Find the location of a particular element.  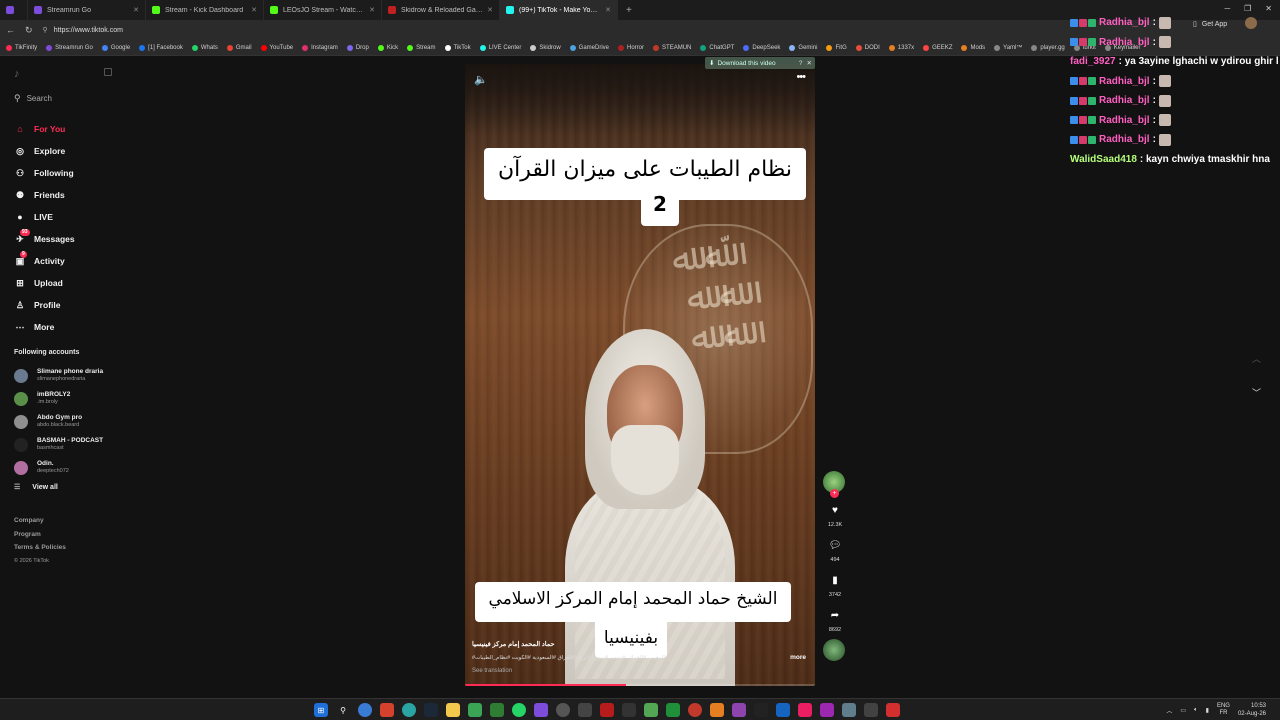

nav-item-upload: ⊞ Upload is located at coordinates (44, 283).